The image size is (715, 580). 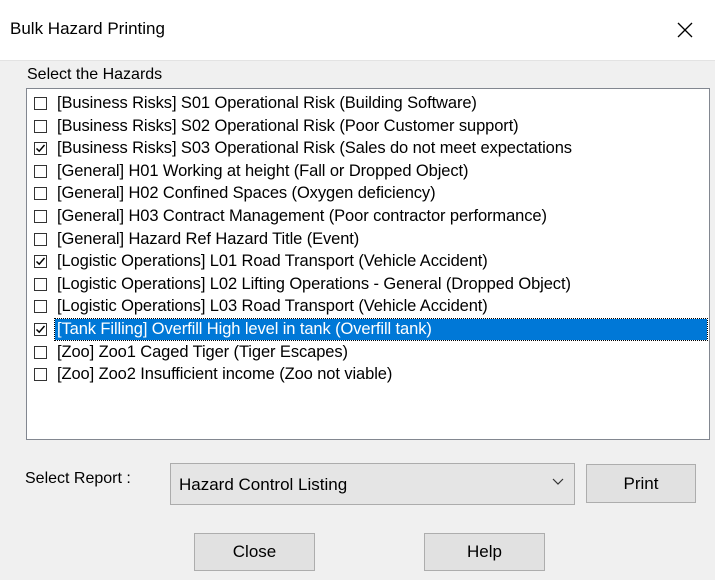 I want to click on title-bar: Bulk Hazard Printing, so click(x=357, y=30).